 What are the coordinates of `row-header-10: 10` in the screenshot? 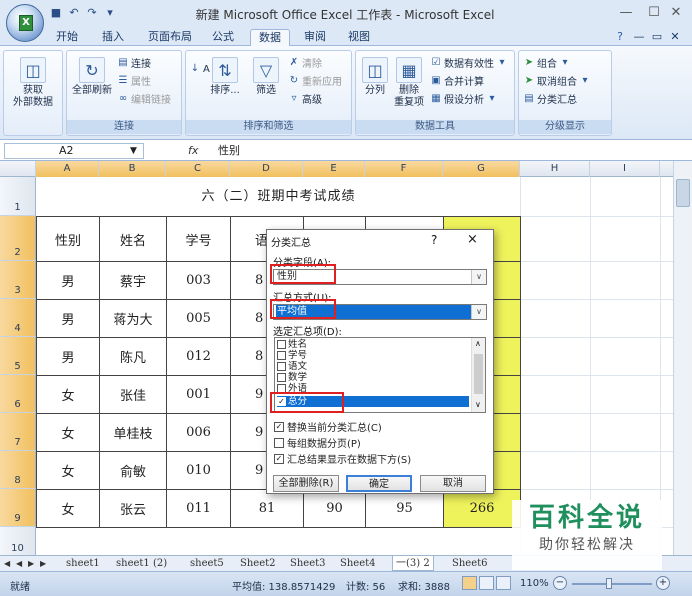 It's located at (18, 541).